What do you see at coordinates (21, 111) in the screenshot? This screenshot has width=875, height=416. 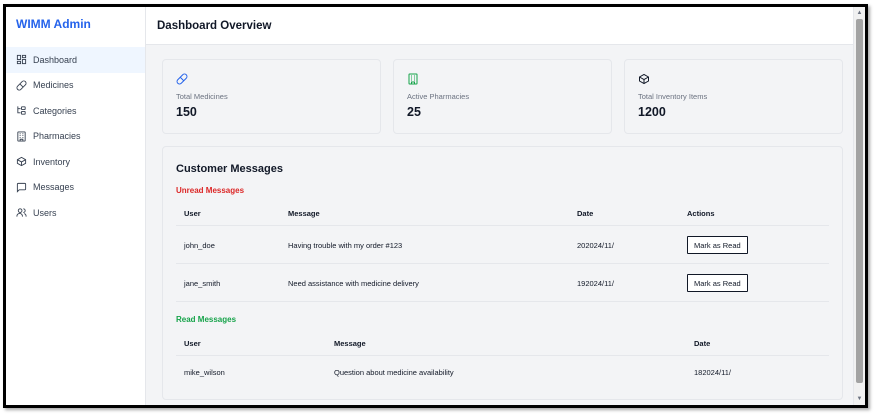 I see `category-tree-icon` at bounding box center [21, 111].